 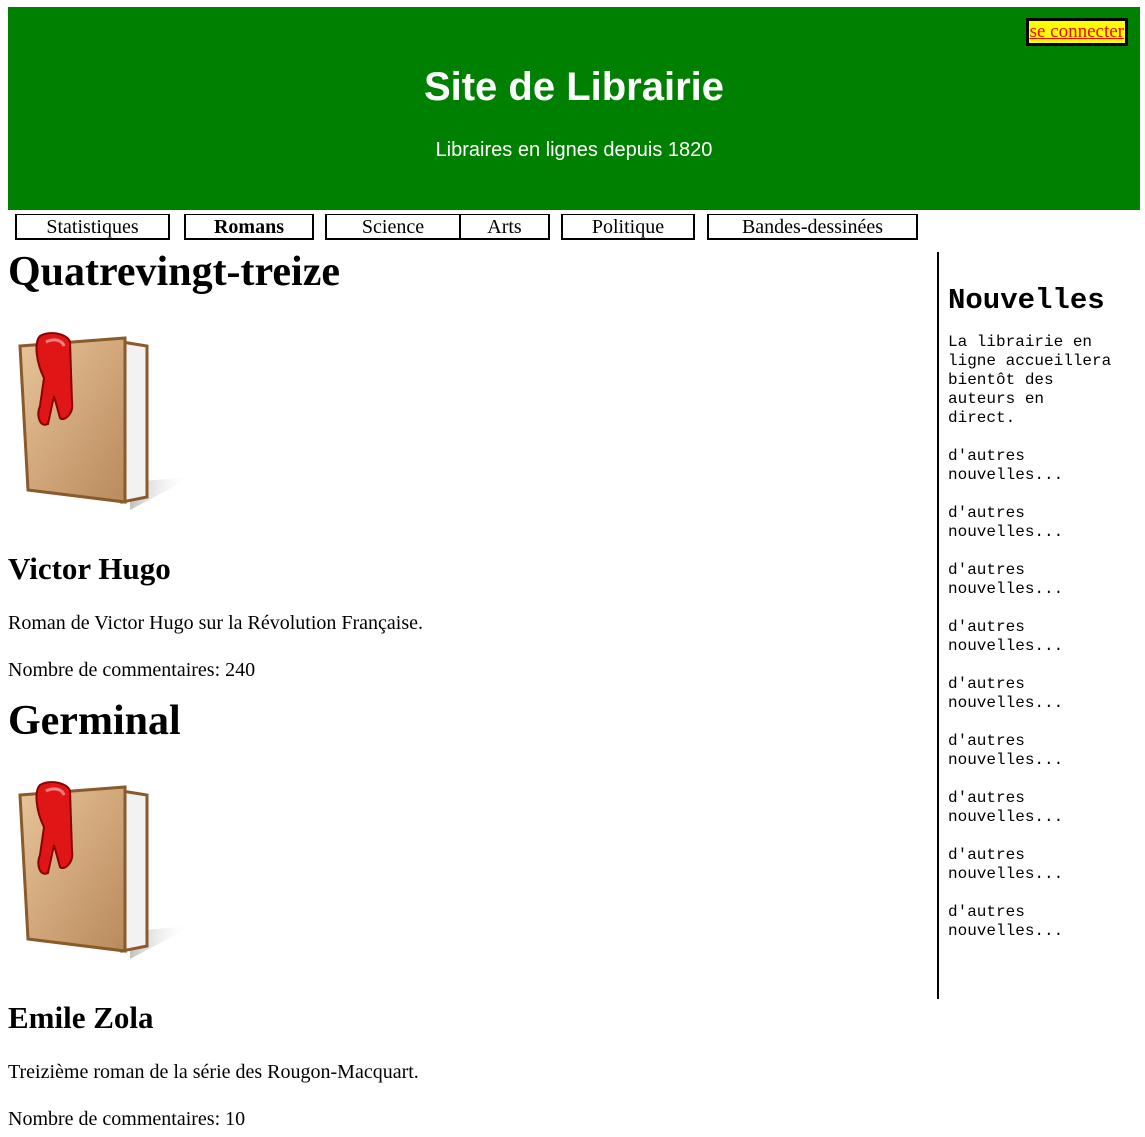 I want to click on book-title: Germinal, so click(x=468, y=721).